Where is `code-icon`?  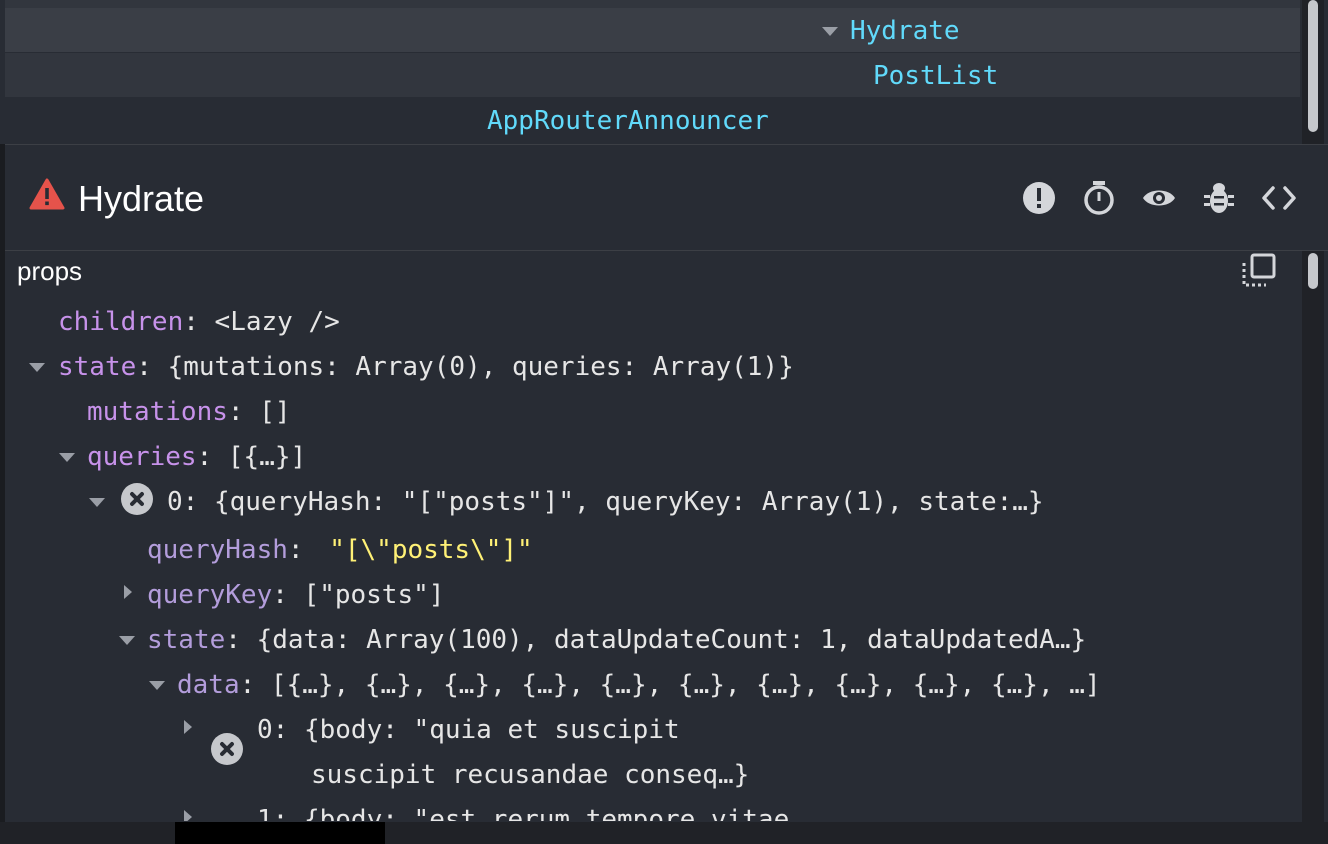
code-icon is located at coordinates (1279, 198).